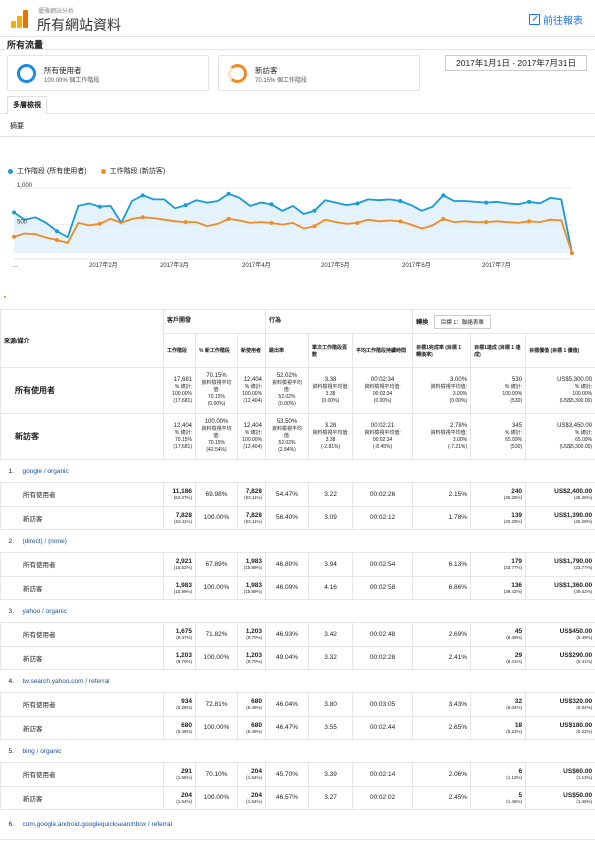 The image size is (595, 842). I want to click on segment-new-visitors: 新訪客 70.15% 個工作階段, so click(319, 73).